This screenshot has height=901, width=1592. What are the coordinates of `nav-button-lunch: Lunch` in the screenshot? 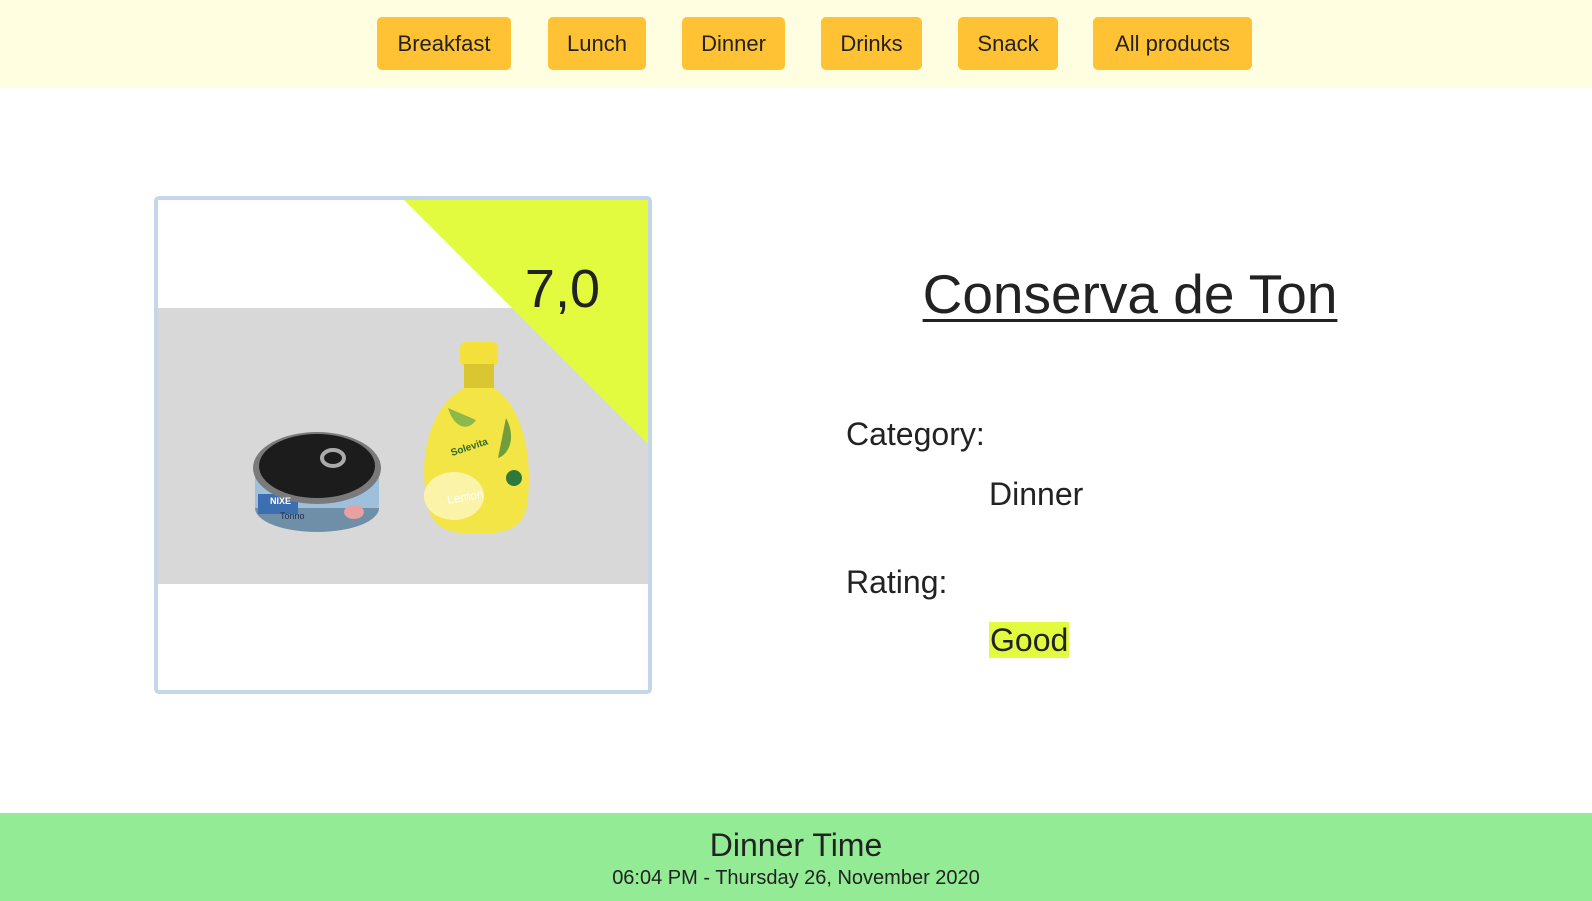 It's located at (597, 43).